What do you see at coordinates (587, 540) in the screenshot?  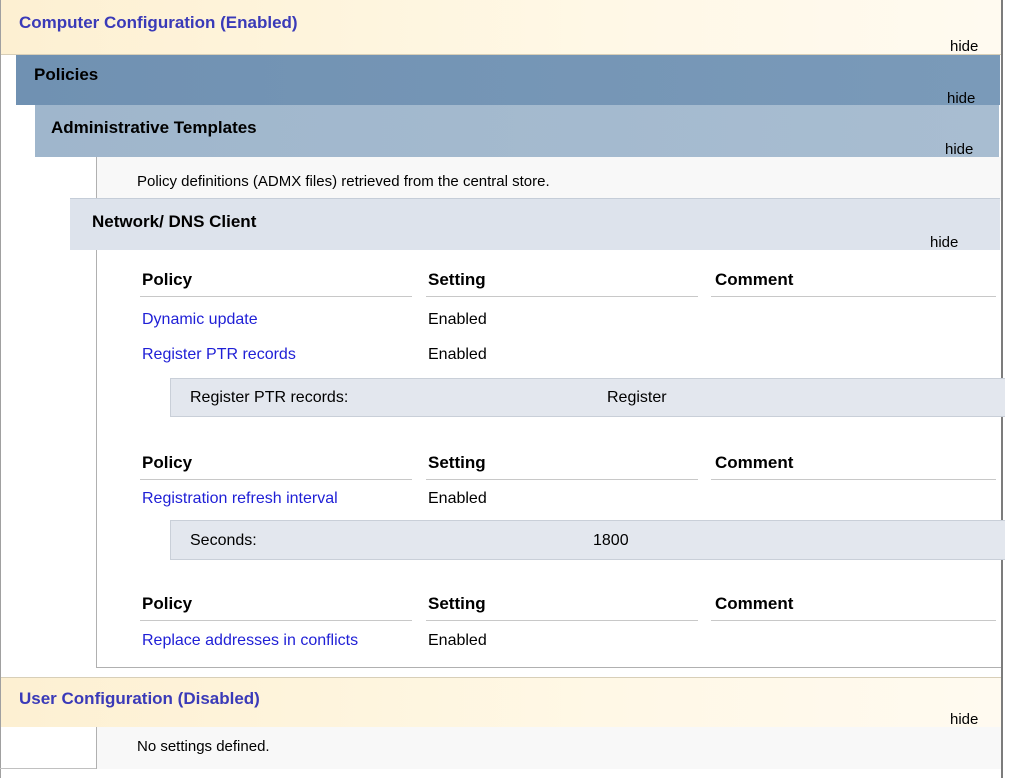 I see `detail-row-seconds: Seconds: 1800` at bounding box center [587, 540].